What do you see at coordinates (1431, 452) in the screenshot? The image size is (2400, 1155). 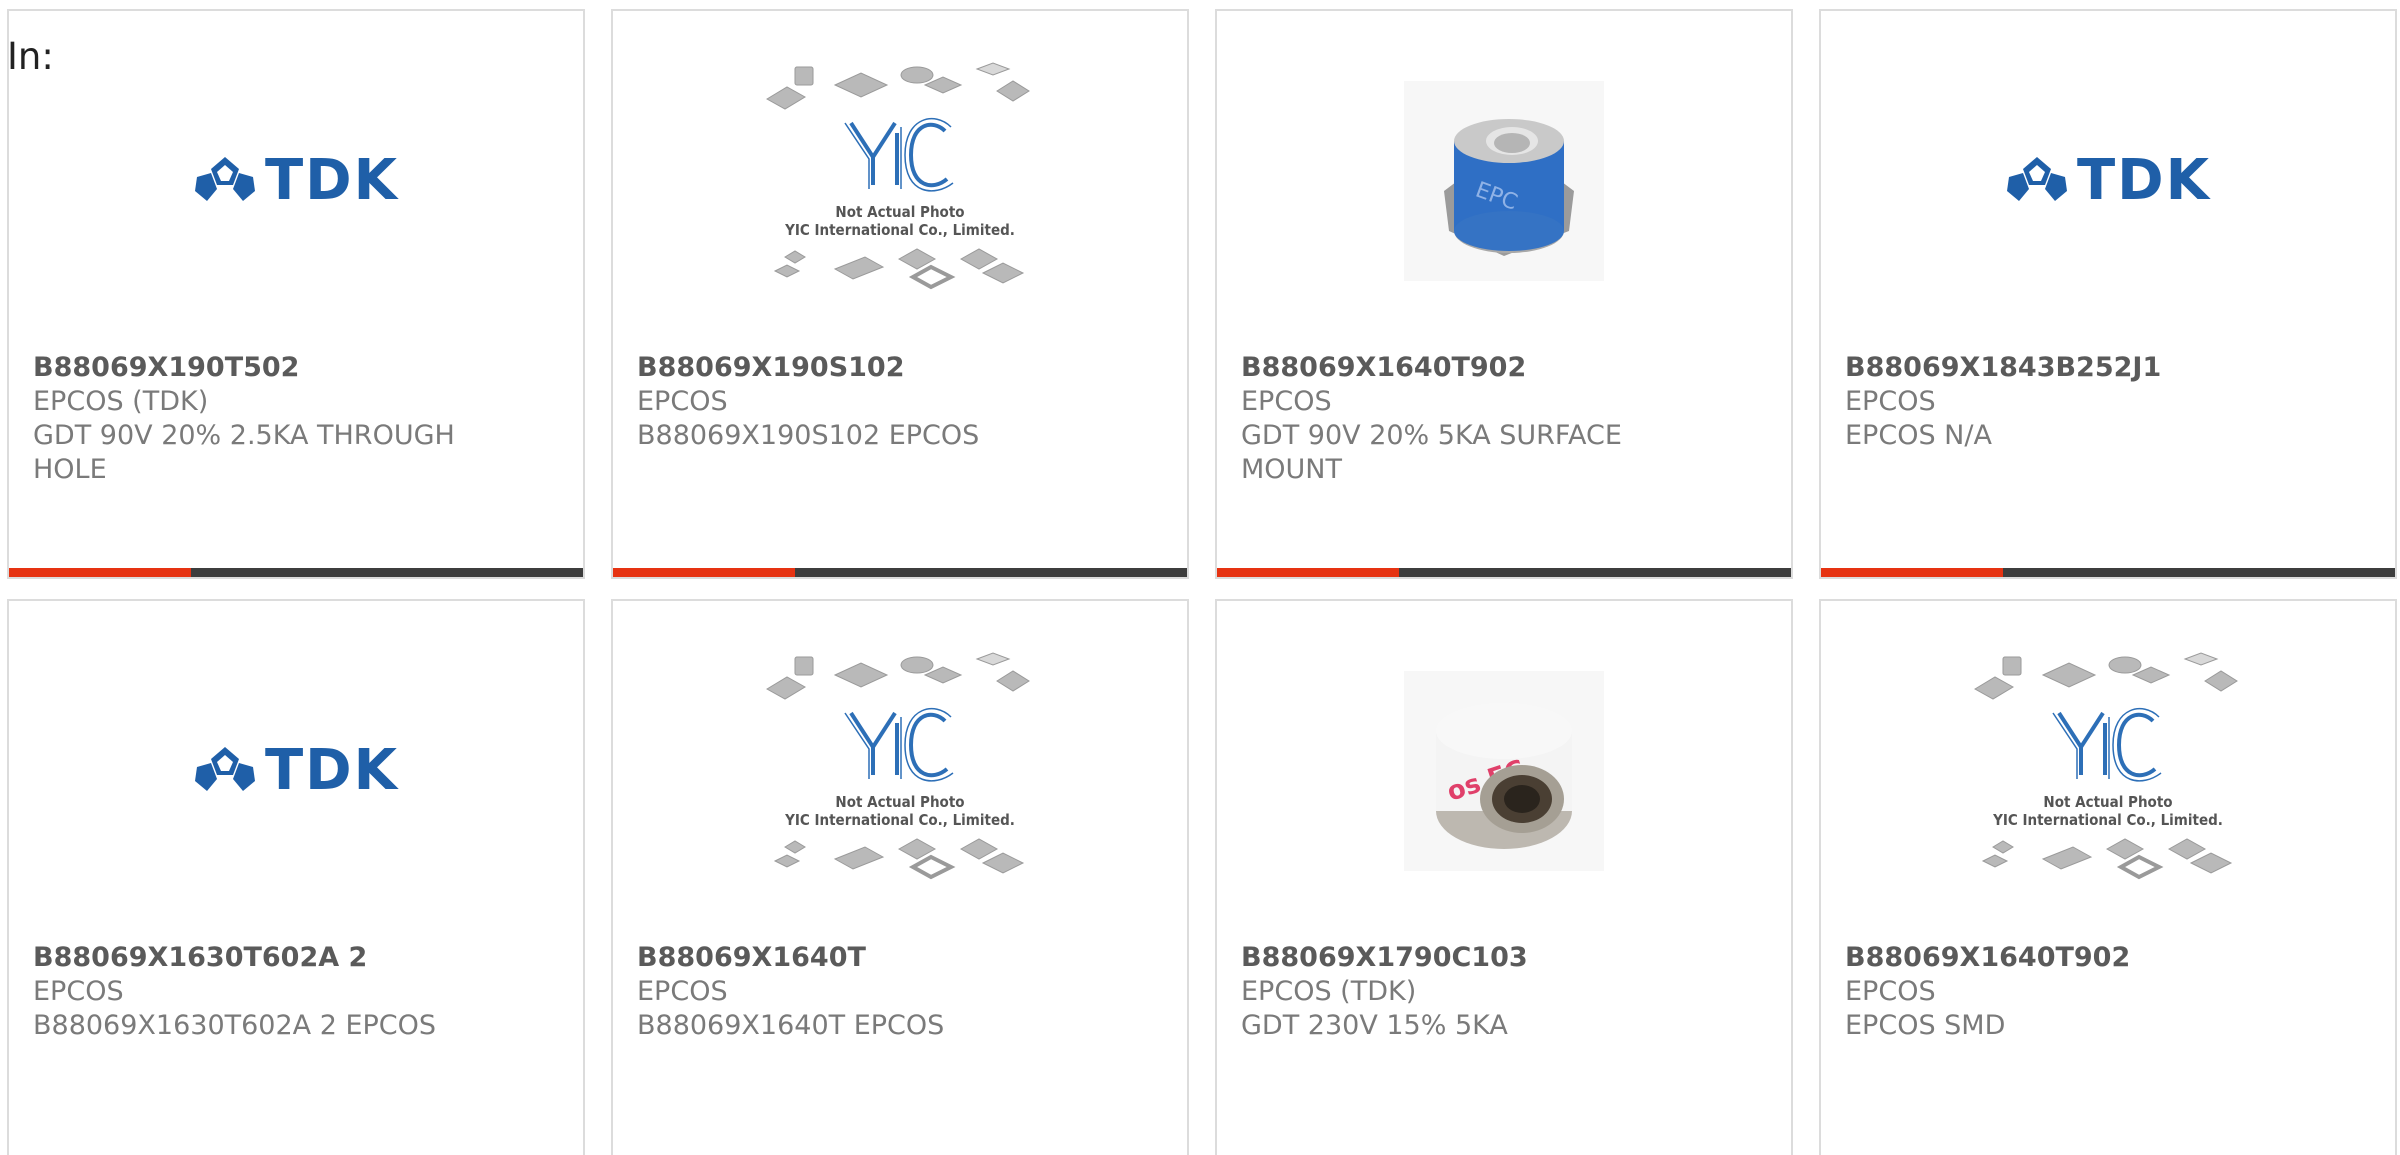 I see `description: GDT 90V 20% 5KA SURFACE MOUNT` at bounding box center [1431, 452].